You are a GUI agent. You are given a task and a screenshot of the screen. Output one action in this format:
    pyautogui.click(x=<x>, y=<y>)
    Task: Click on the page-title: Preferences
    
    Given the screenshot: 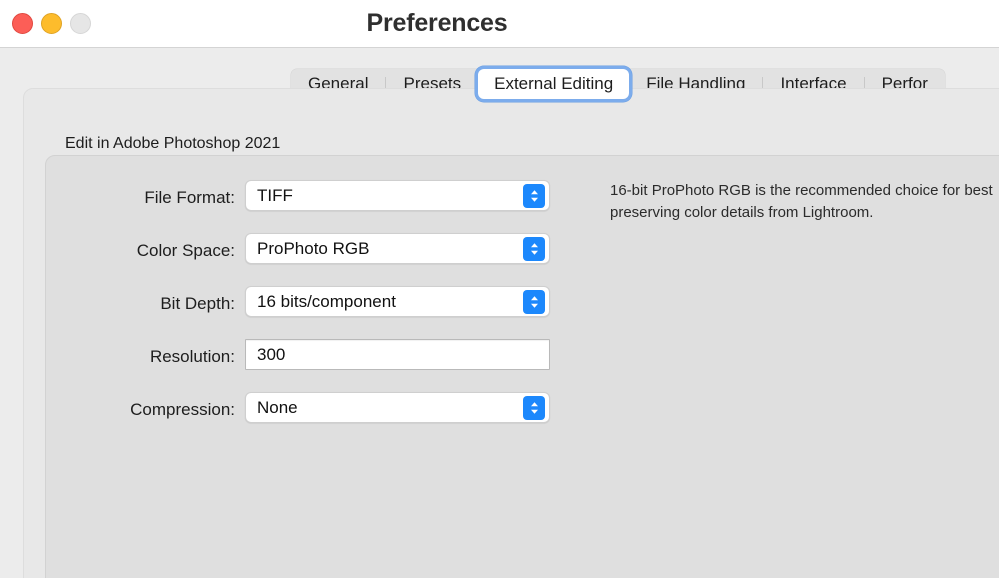 What is the action you would take?
    pyautogui.click(x=437, y=23)
    